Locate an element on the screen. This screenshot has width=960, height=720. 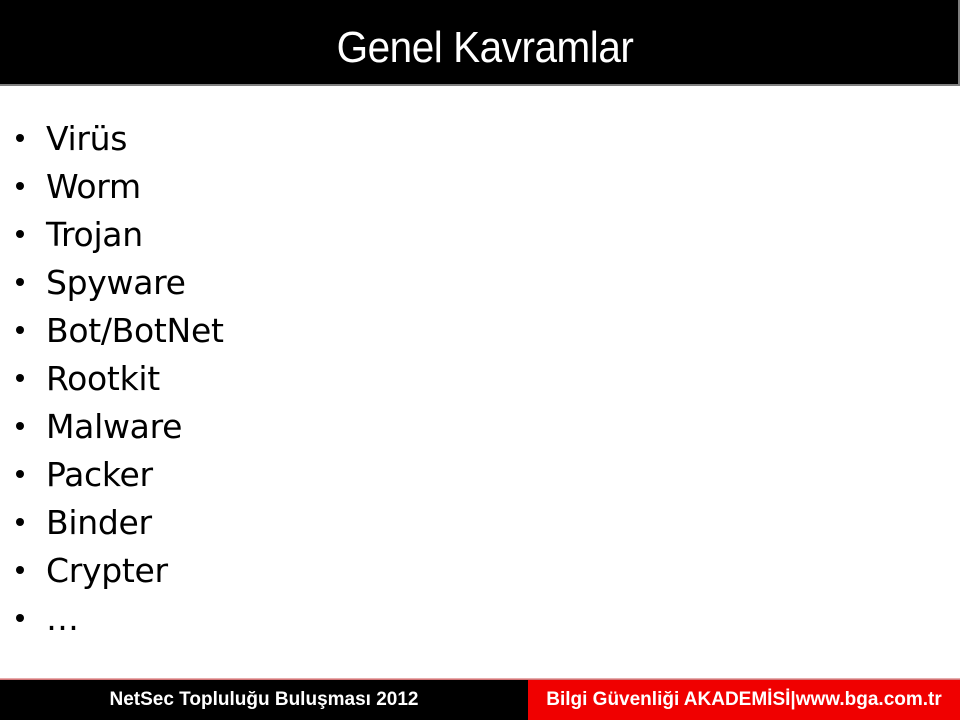
bullet-item-binder: Binder is located at coordinates (118, 522).